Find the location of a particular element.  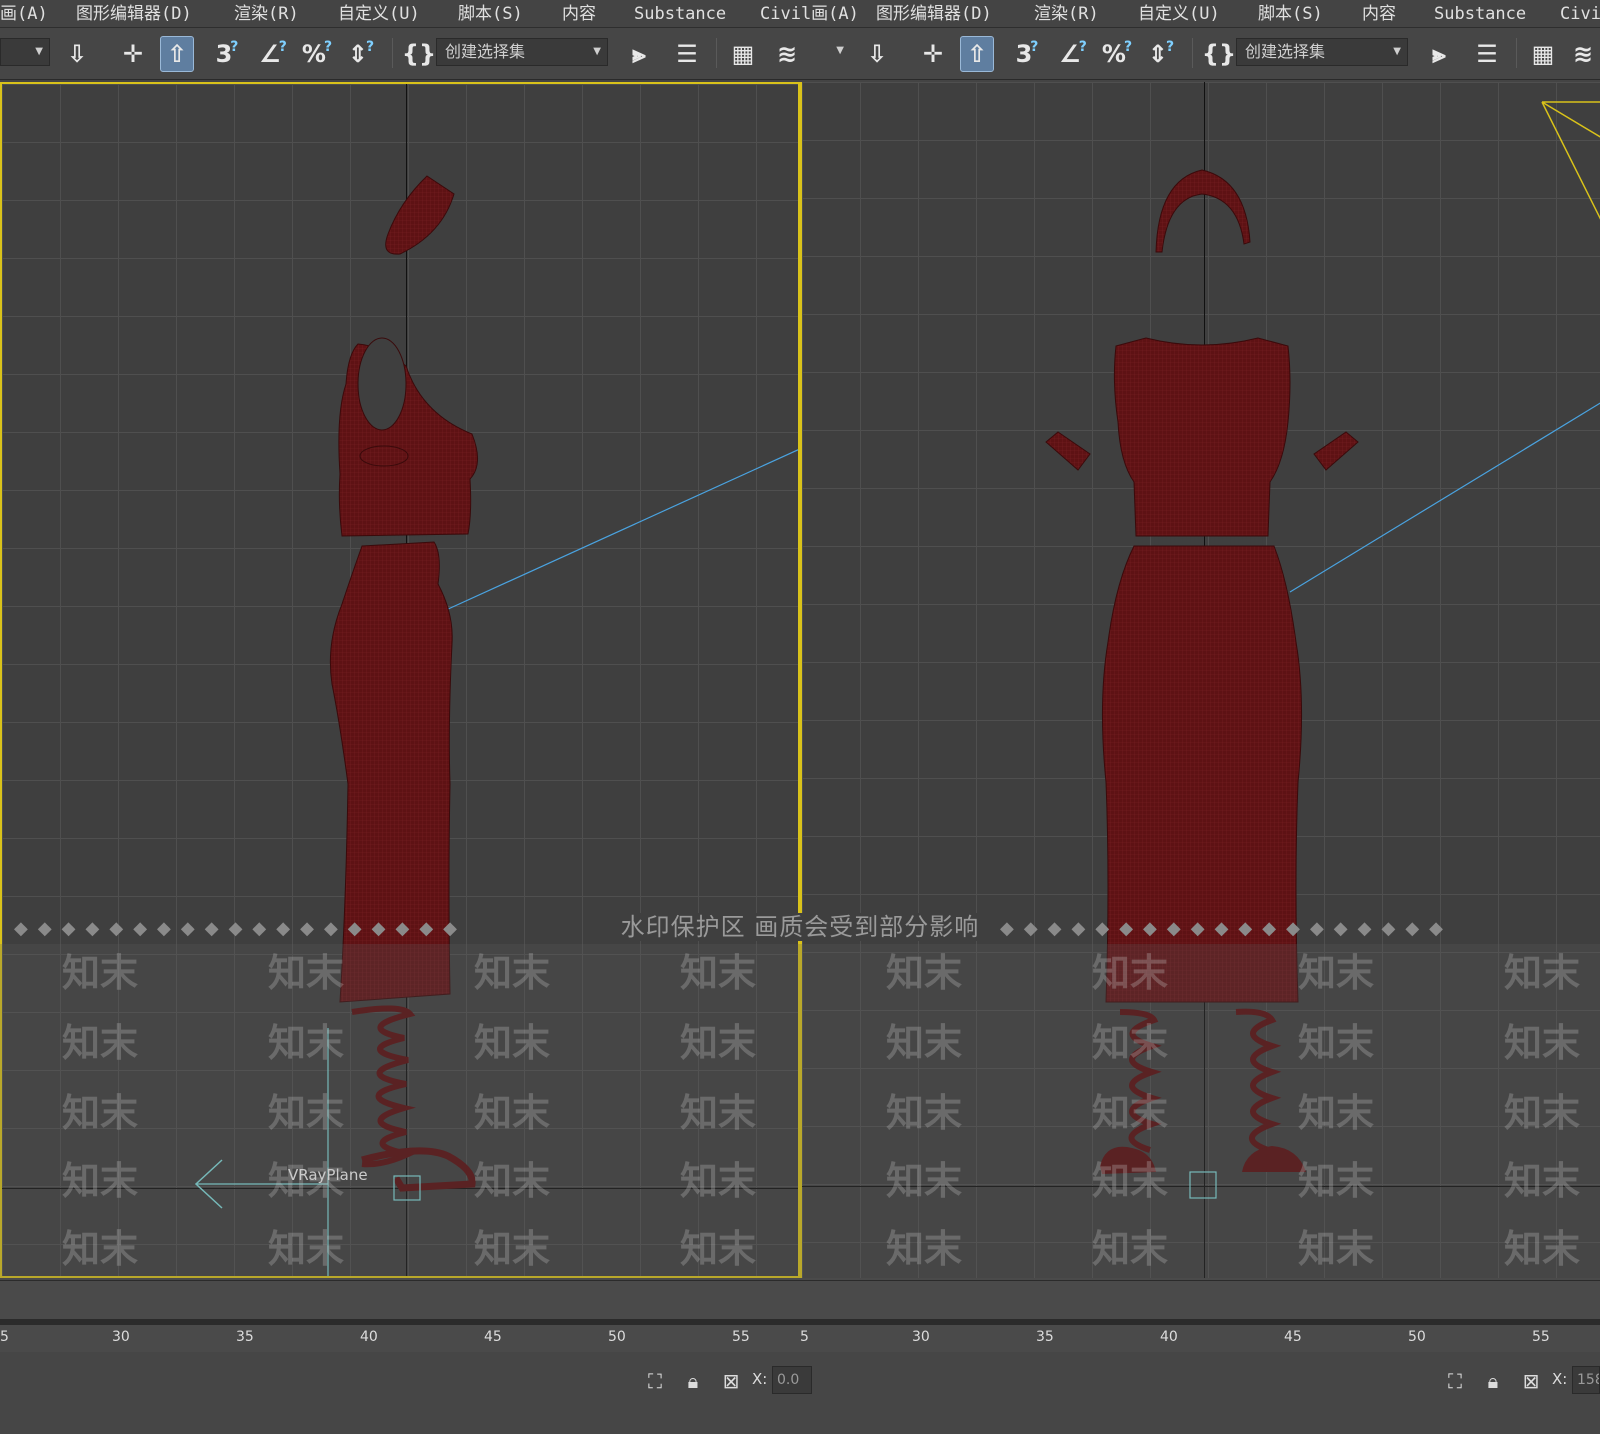

cuff-left is located at coordinates (1068, 451).